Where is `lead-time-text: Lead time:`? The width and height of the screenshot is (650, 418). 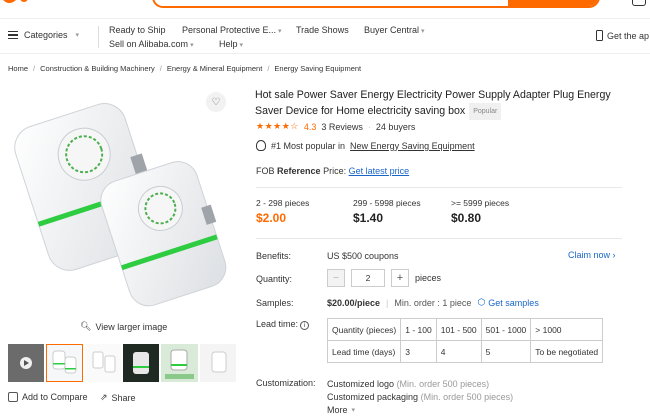 lead-time-text: Lead time: is located at coordinates (277, 324).